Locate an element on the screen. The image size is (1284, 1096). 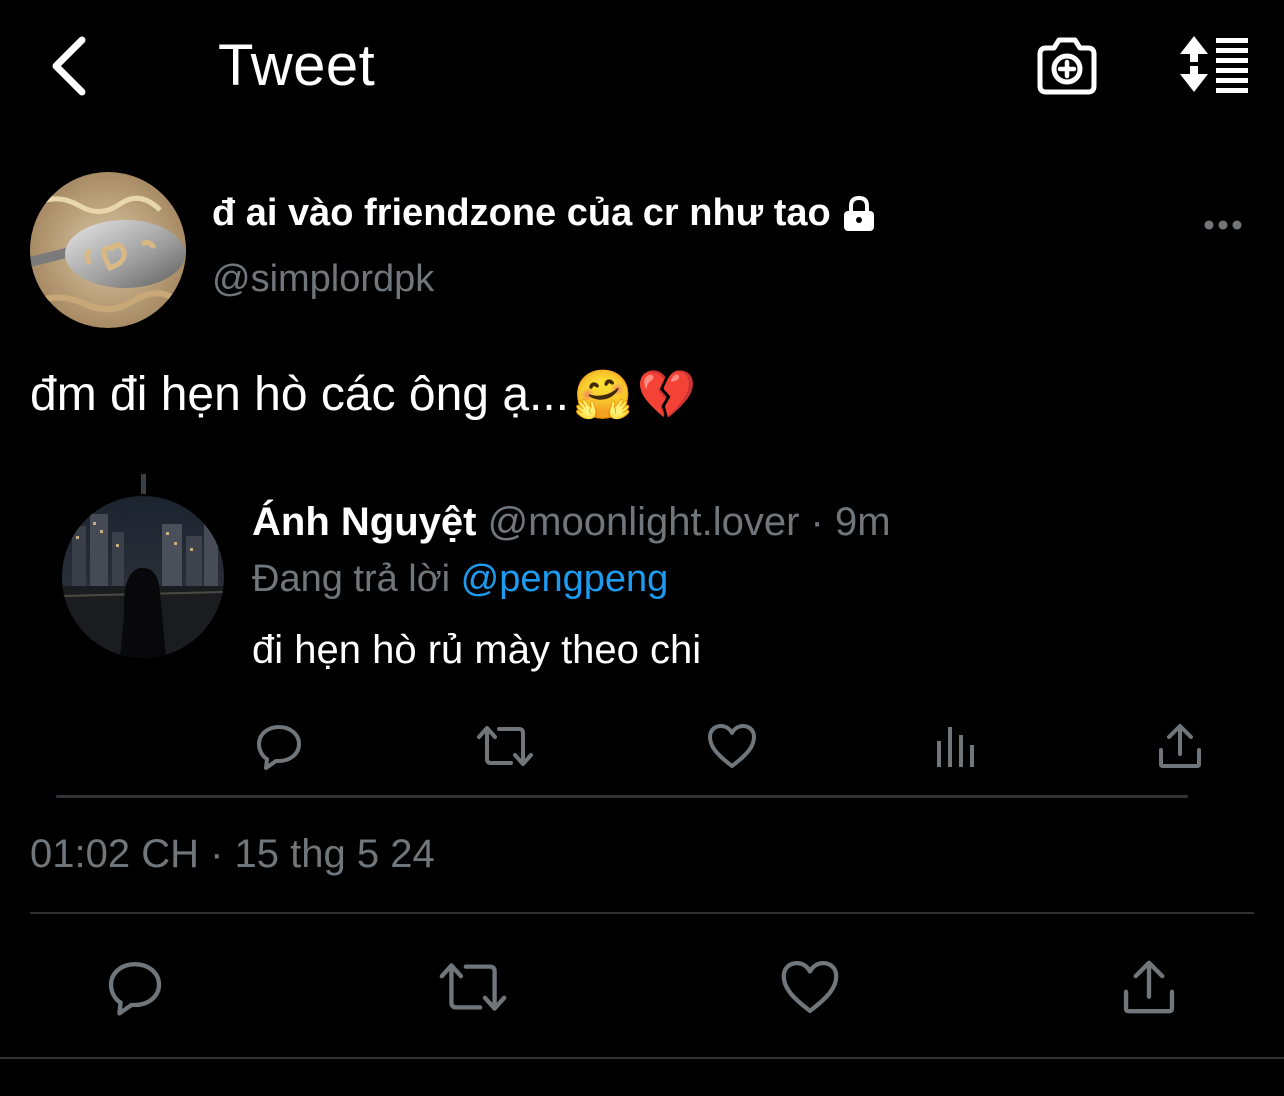
more-button is located at coordinates (1223, 225).